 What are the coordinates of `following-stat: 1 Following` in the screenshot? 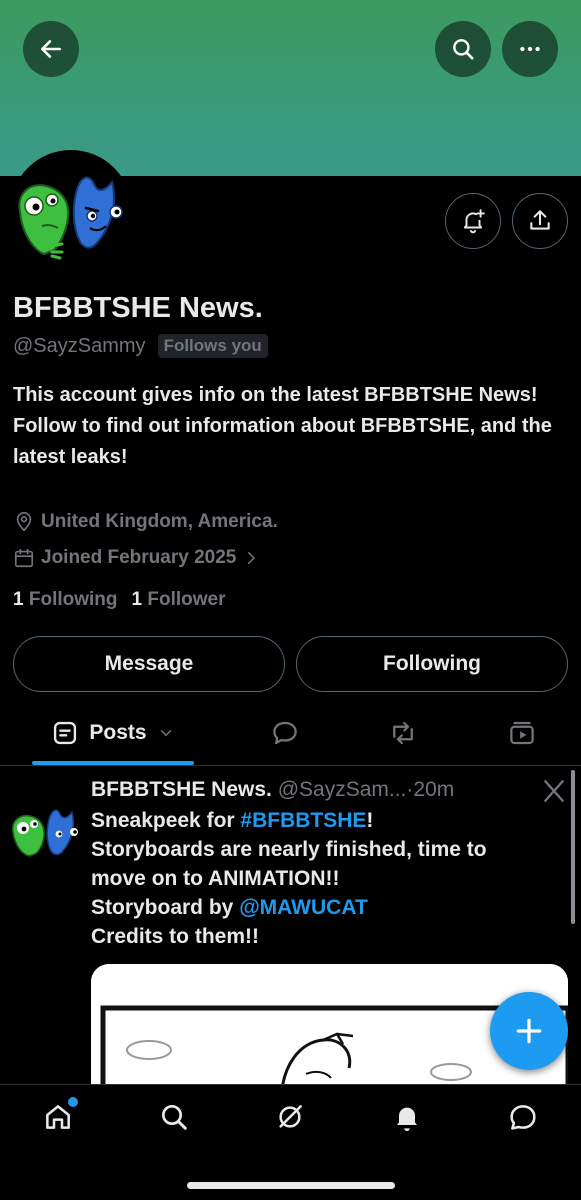 It's located at (65, 600).